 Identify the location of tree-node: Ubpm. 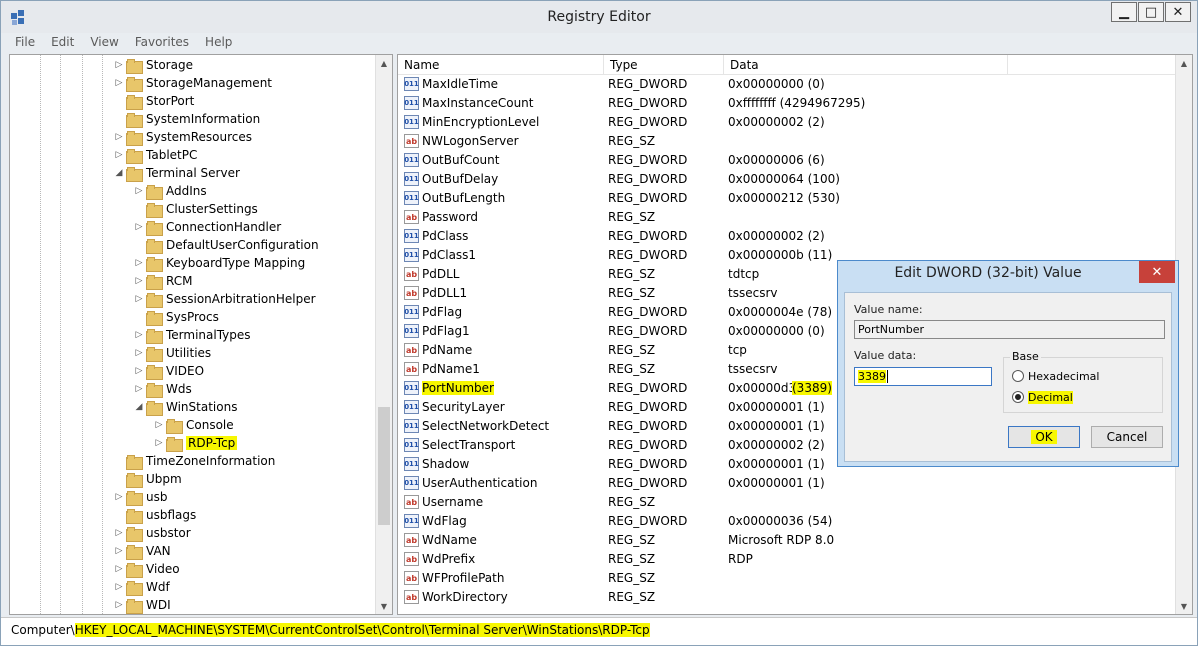
(148, 479).